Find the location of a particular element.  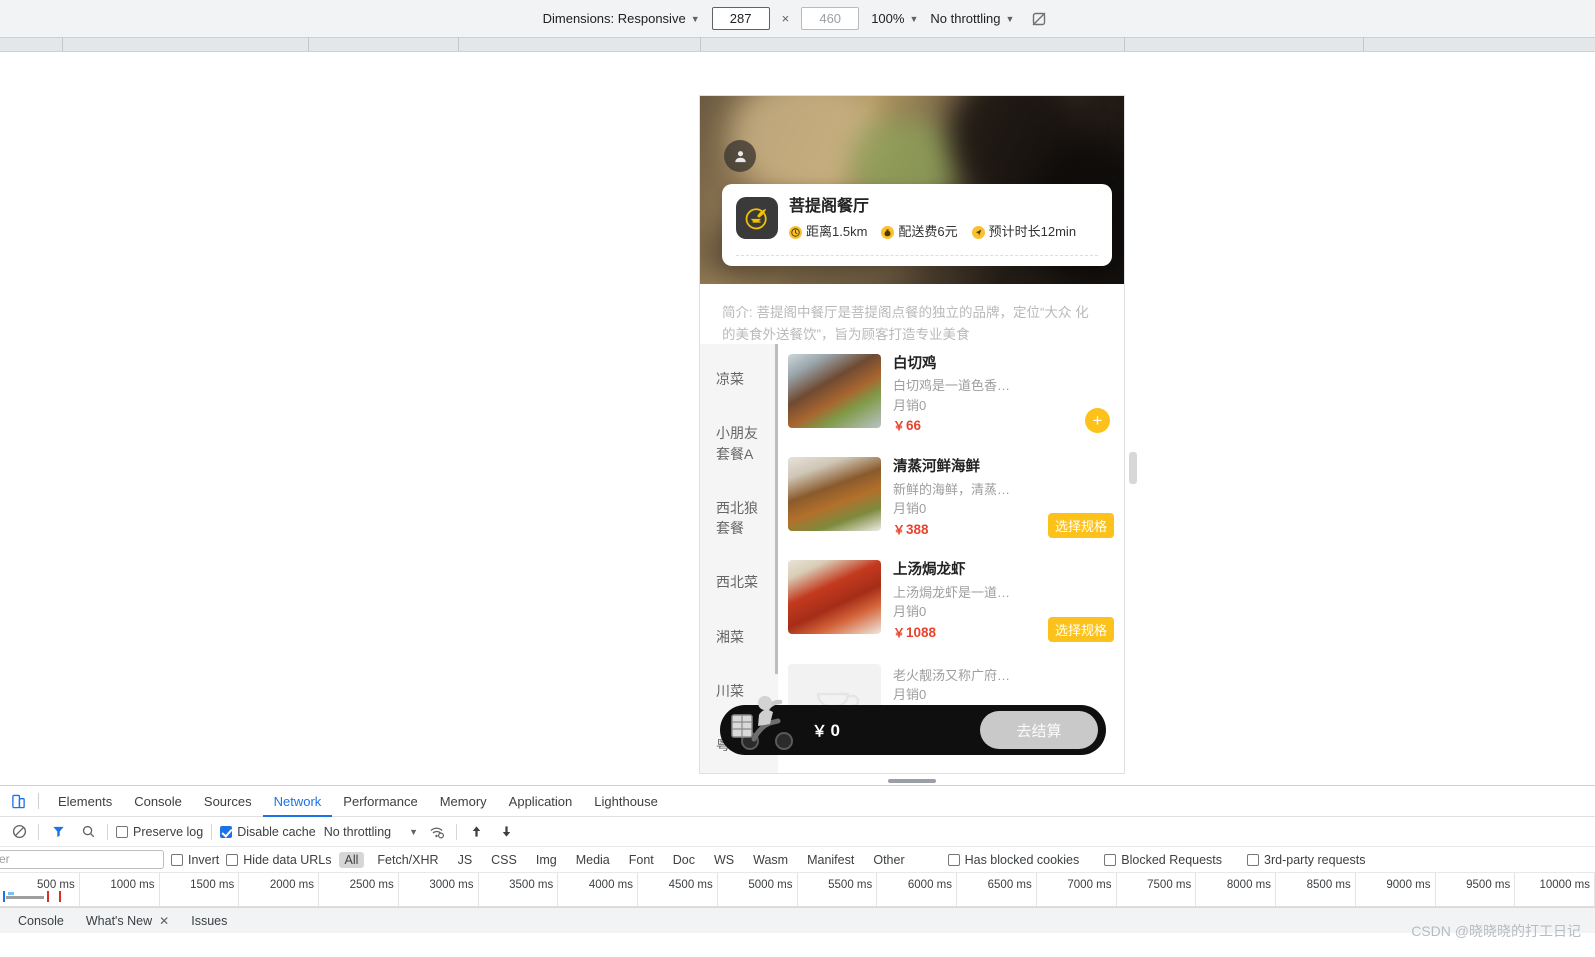

dish-item-0: 白切鸡 白切鸡是一道色香… 月销0 ￥66 + is located at coordinates (956, 395).